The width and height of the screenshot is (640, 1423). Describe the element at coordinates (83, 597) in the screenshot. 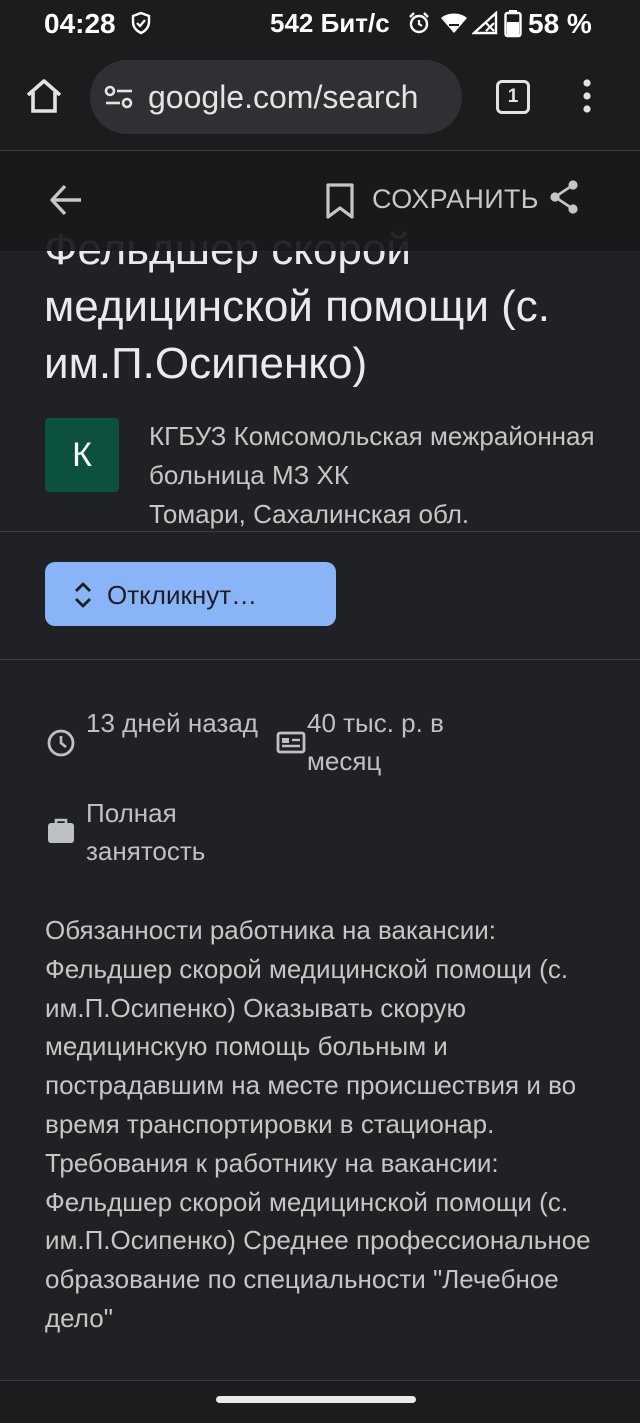

I see `chevron-updown-icon` at that location.